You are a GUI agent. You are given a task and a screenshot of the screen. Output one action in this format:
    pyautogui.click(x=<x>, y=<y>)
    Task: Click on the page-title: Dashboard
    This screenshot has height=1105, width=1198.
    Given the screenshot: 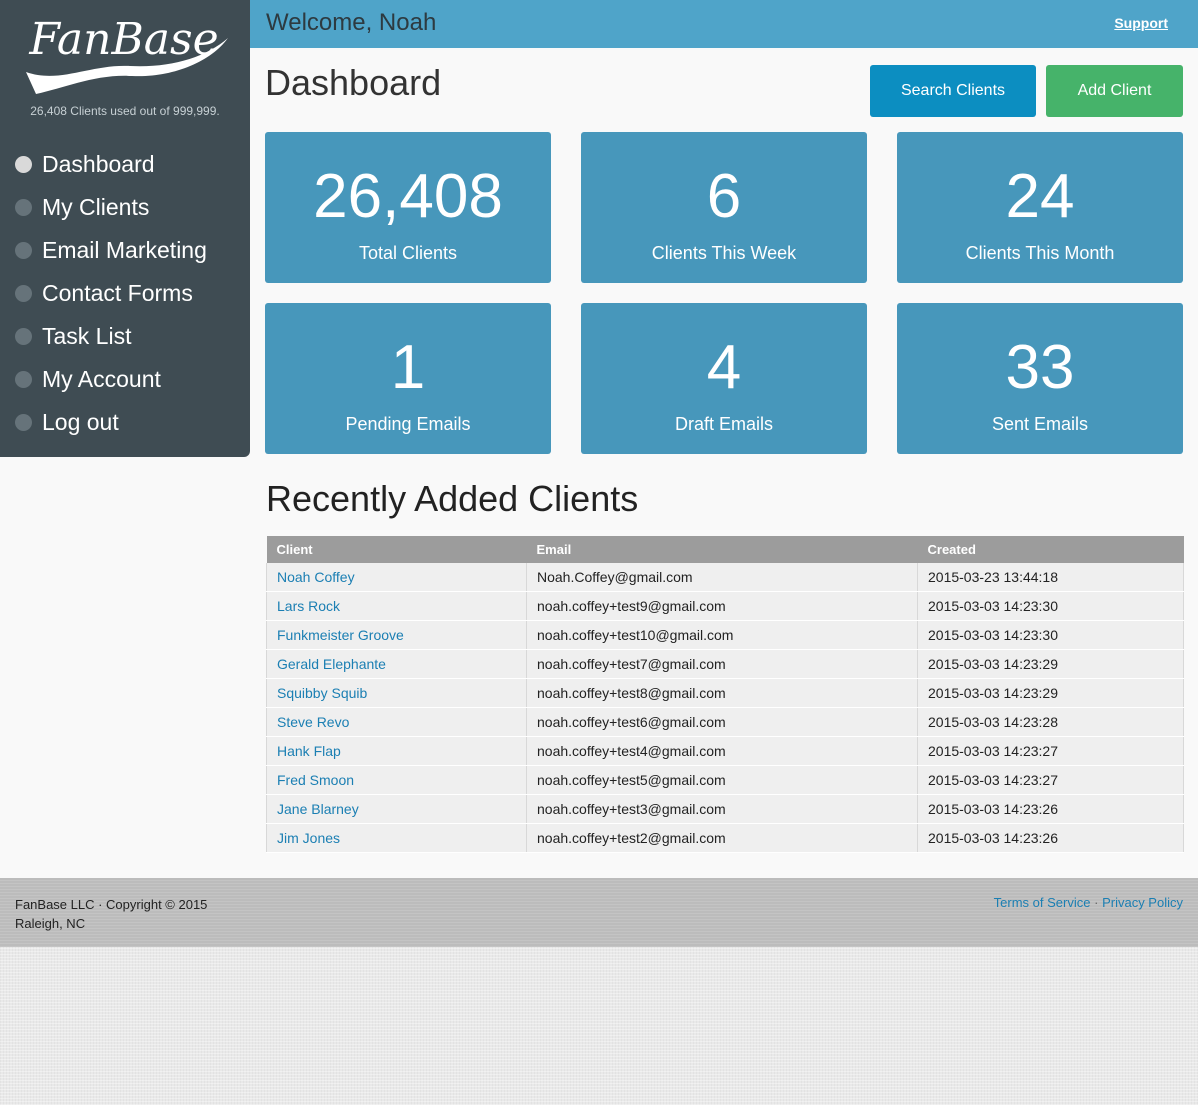 What is the action you would take?
    pyautogui.click(x=353, y=82)
    